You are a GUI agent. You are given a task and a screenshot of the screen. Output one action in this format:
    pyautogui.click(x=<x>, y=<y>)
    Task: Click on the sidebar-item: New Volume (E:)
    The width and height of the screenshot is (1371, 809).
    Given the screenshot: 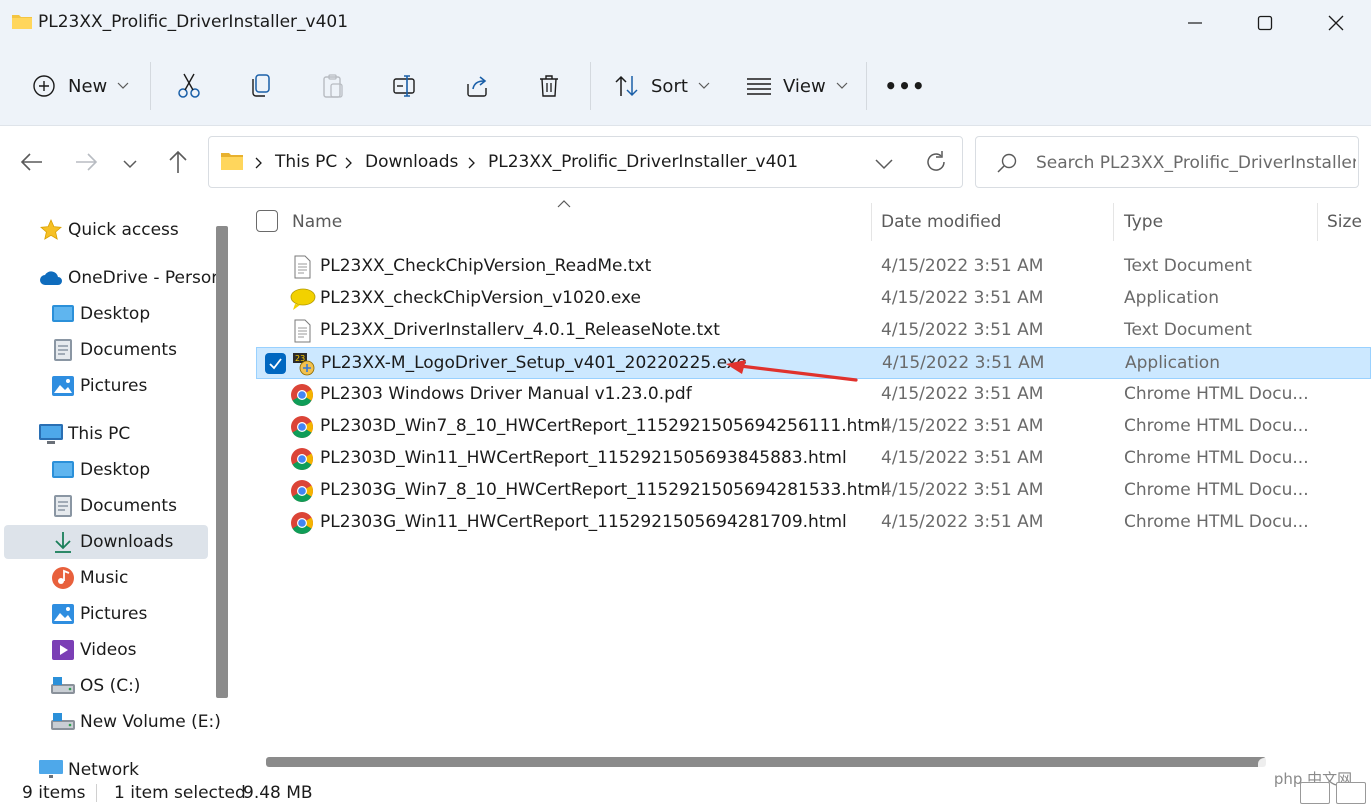 What is the action you would take?
    pyautogui.click(x=112, y=722)
    